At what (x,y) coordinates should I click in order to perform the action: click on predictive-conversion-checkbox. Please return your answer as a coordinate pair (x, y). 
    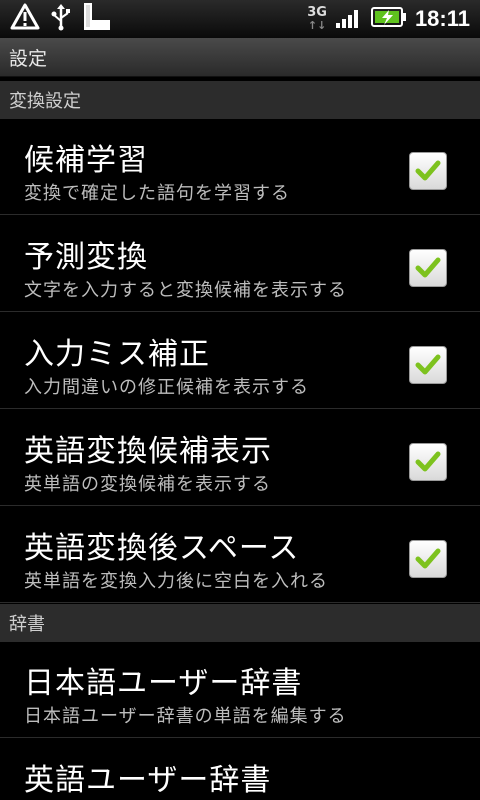
    Looking at the image, I should click on (428, 268).